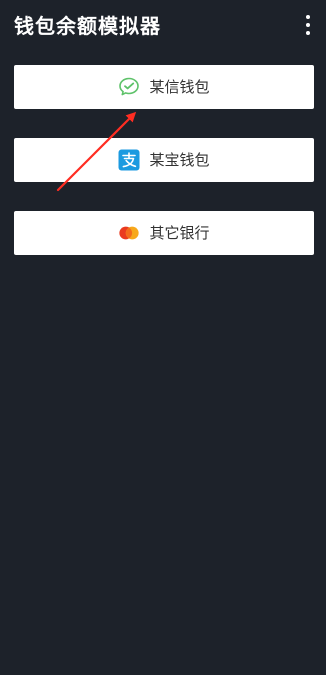 The width and height of the screenshot is (326, 675). What do you see at coordinates (87, 26) in the screenshot?
I see `page-title: 钱包余额模拟器` at bounding box center [87, 26].